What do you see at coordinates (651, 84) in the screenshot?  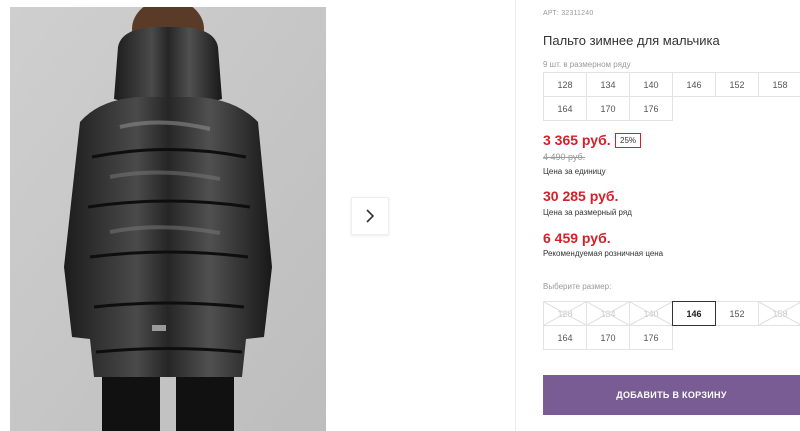 I see `series-size-cell: 140` at bounding box center [651, 84].